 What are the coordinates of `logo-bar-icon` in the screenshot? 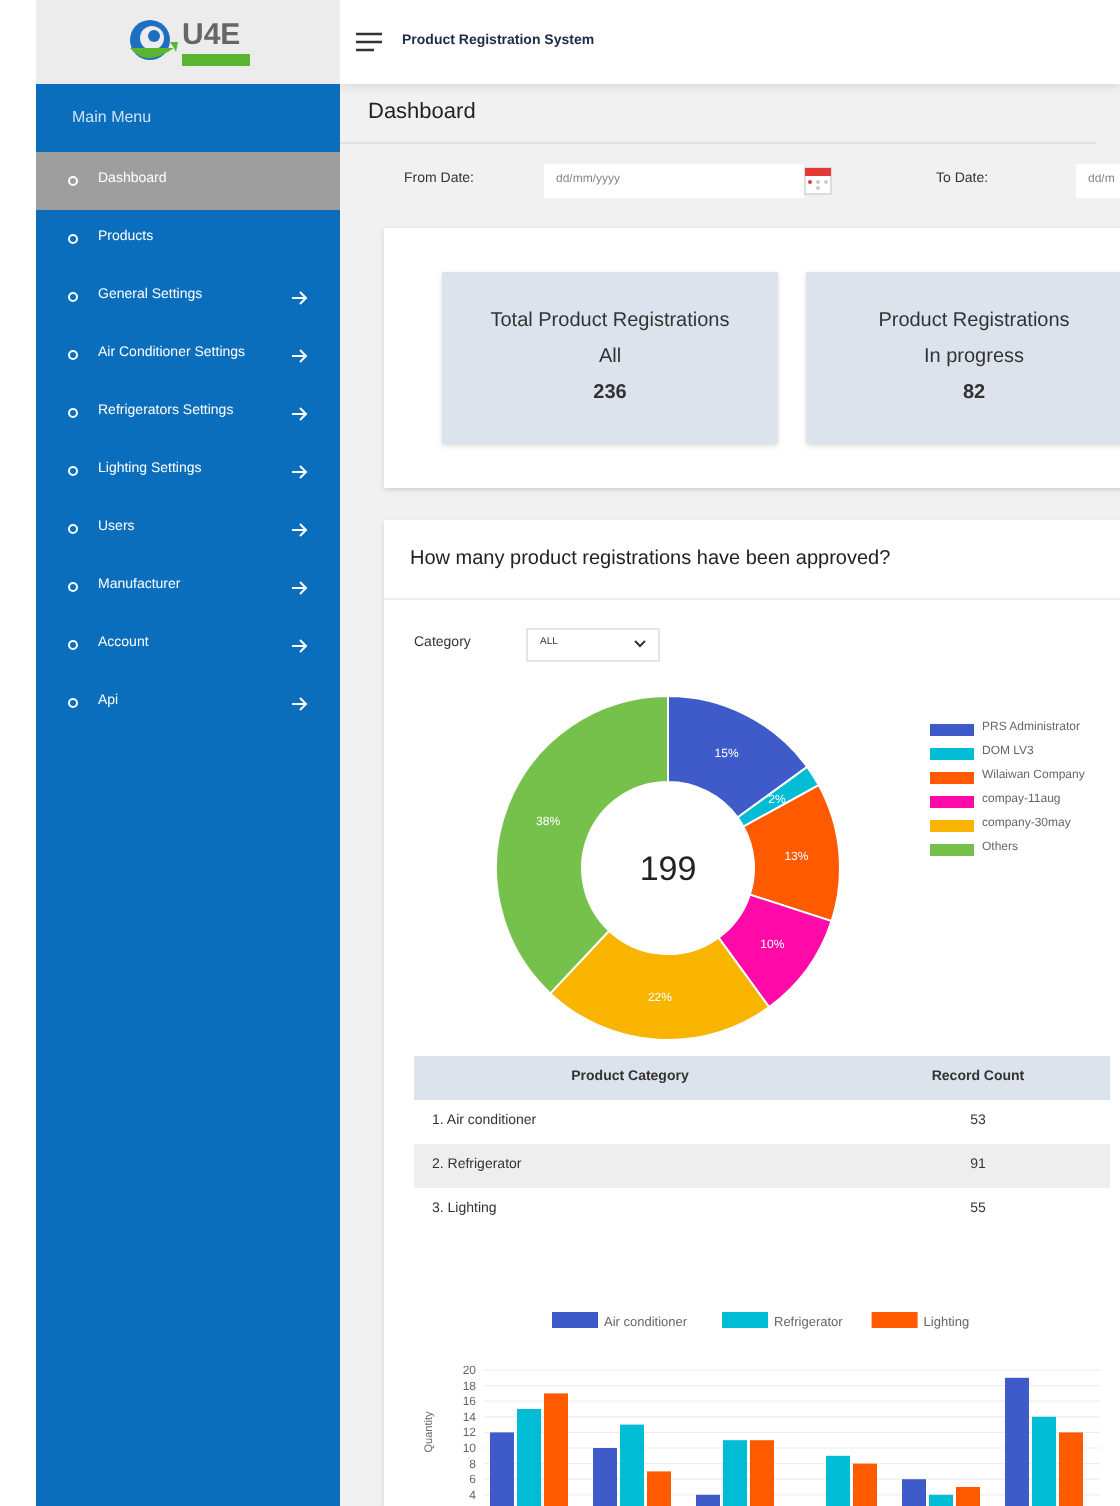 It's located at (216, 59).